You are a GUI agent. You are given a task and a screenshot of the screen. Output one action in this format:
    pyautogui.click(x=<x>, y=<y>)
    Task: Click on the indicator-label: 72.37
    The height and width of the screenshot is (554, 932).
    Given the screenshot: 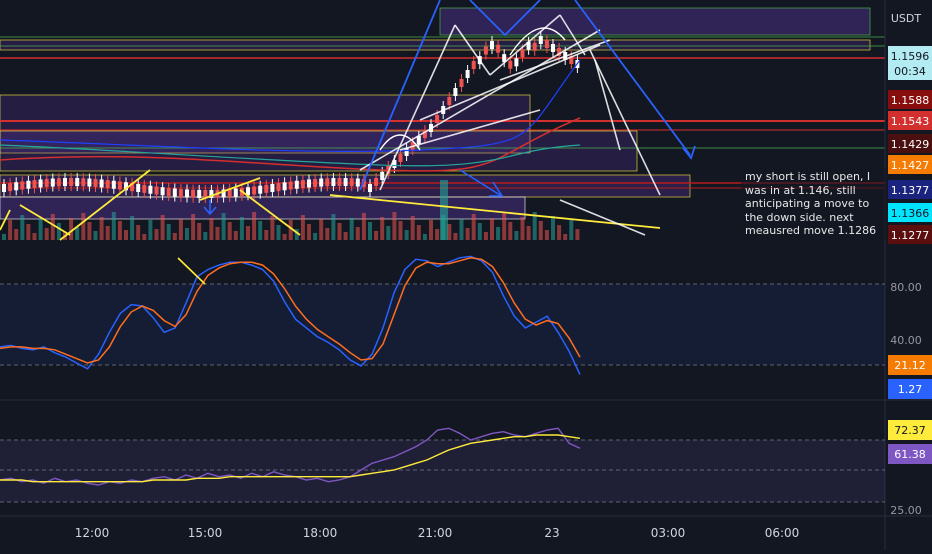 What is the action you would take?
    pyautogui.click(x=910, y=430)
    